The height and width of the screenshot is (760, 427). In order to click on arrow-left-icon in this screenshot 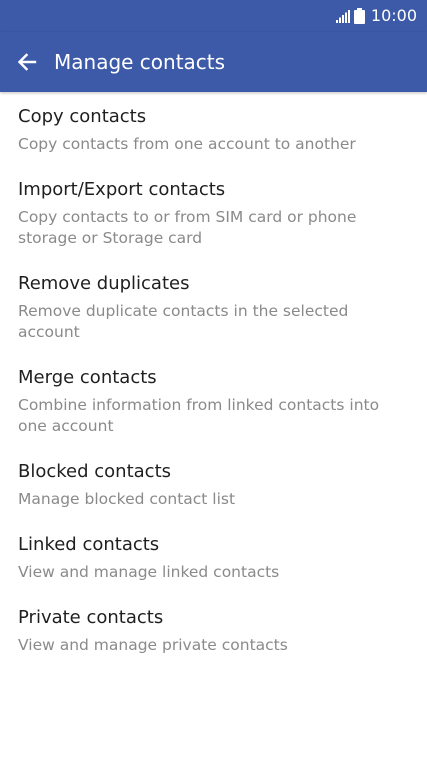, I will do `click(27, 62)`.